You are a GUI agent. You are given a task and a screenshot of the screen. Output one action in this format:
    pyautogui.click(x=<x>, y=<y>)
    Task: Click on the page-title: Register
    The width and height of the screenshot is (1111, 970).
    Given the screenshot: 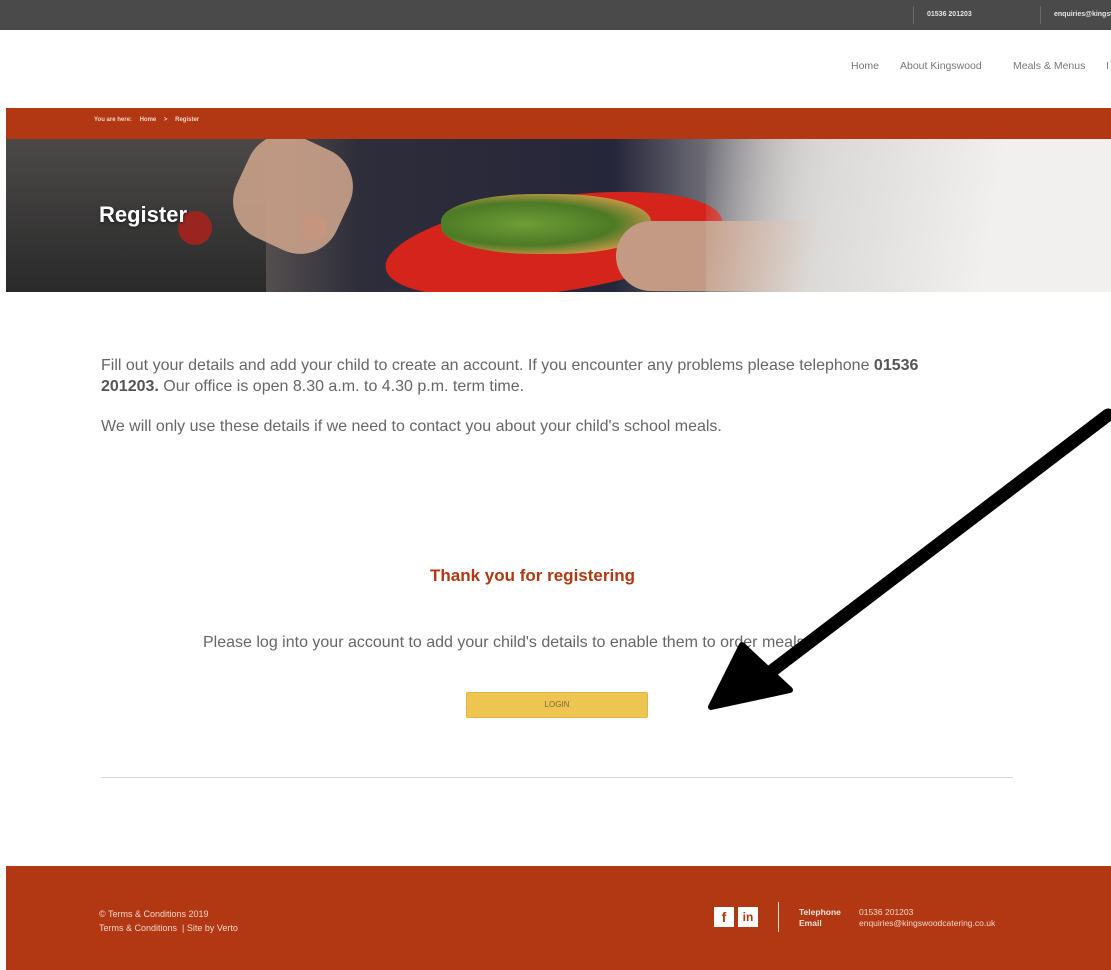 What is the action you would take?
    pyautogui.click(x=143, y=214)
    